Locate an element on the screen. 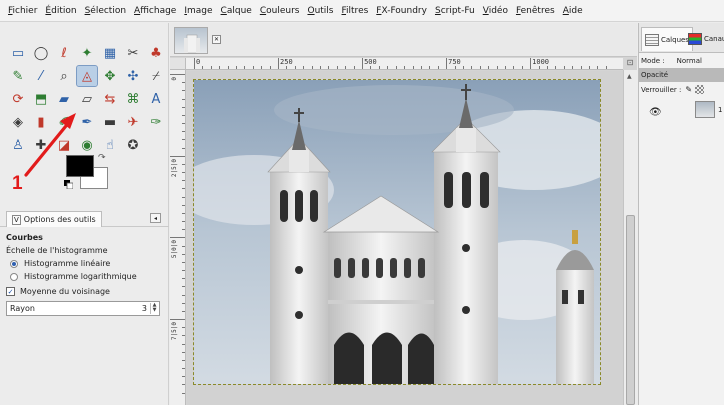 The image size is (724, 405). menu-aide: Aide is located at coordinates (573, 11).